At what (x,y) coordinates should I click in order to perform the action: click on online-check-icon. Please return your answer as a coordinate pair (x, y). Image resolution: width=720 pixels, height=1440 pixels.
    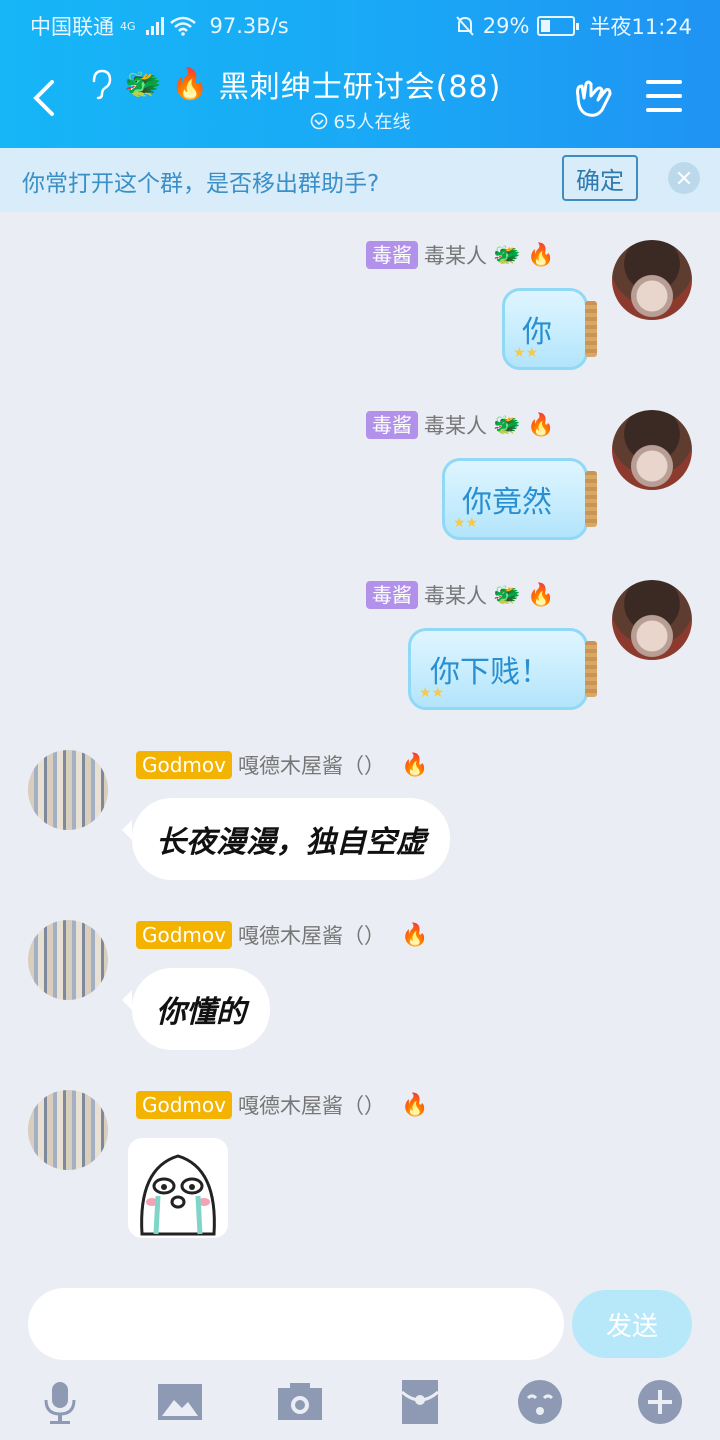
    Looking at the image, I should click on (318, 121).